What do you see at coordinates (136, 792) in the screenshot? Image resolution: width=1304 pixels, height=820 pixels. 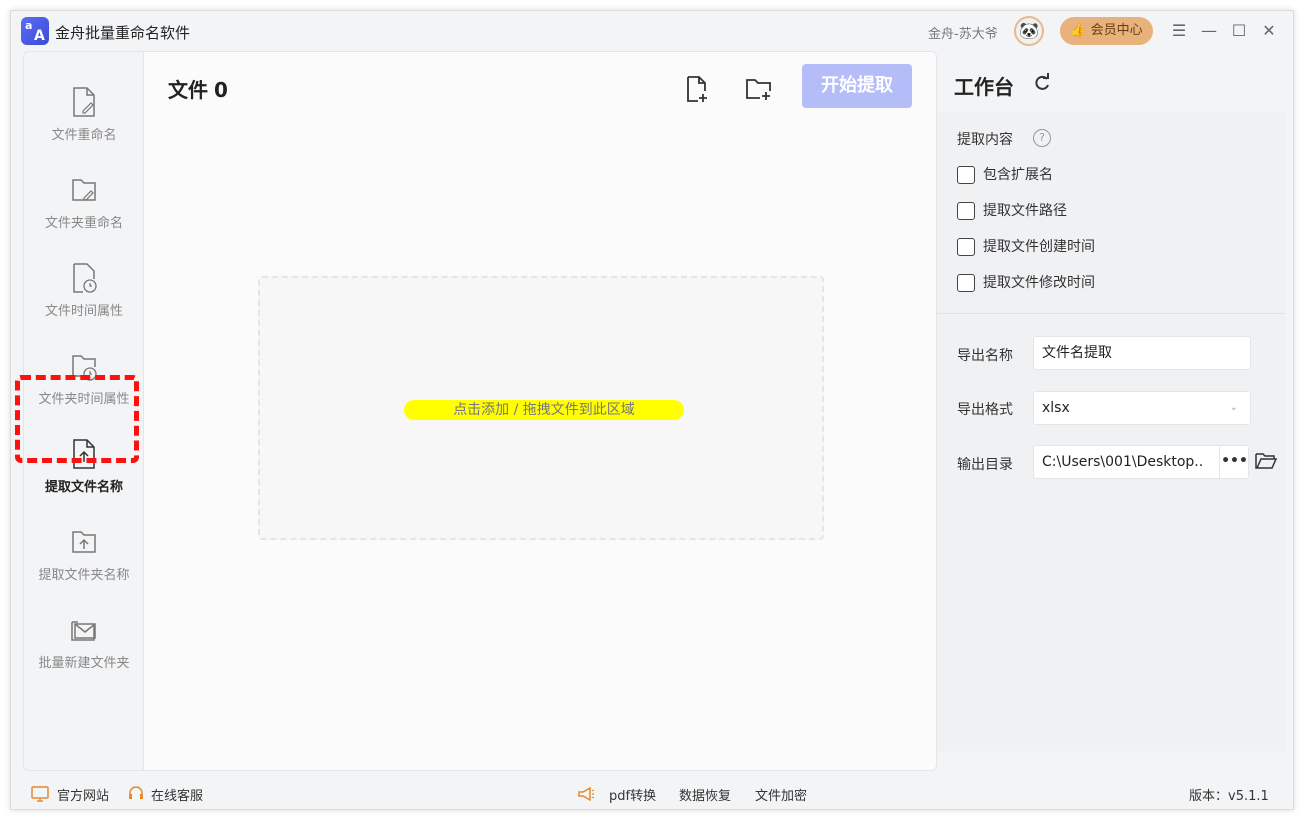 I see `headset-icon` at bounding box center [136, 792].